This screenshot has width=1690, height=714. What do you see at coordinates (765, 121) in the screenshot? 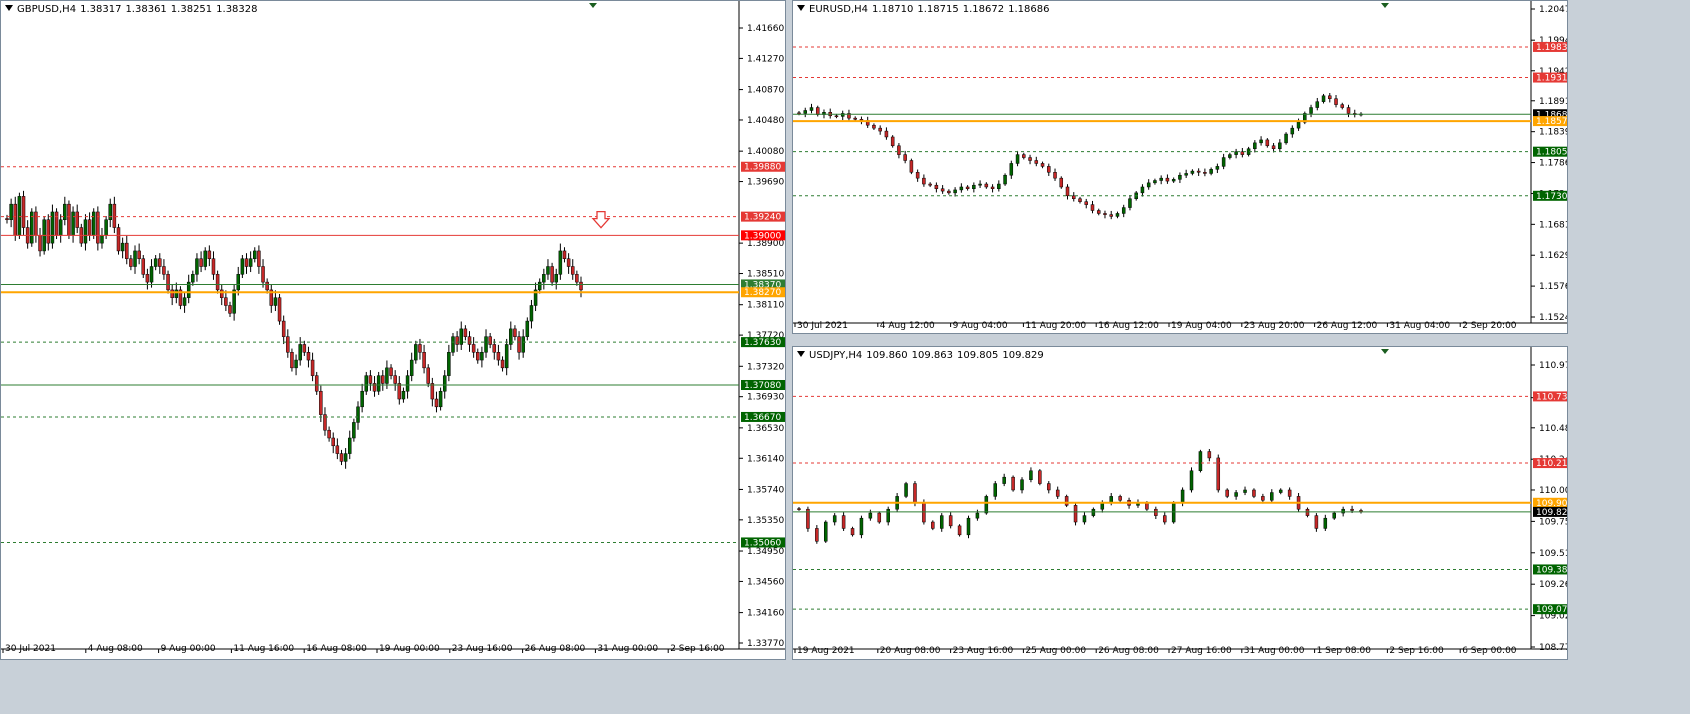
I see `price-tick-label: 1.40480` at bounding box center [765, 121].